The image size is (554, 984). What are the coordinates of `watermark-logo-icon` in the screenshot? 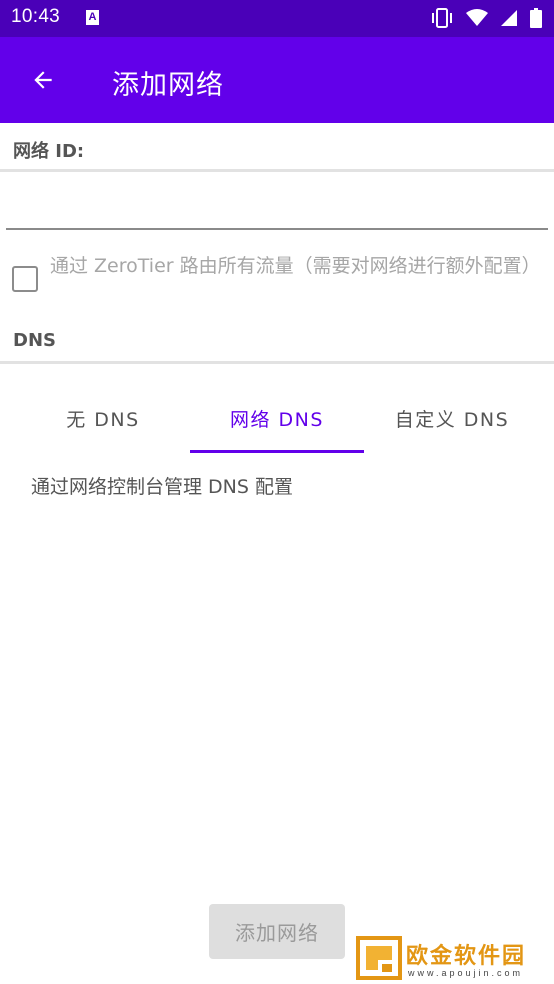 It's located at (379, 958).